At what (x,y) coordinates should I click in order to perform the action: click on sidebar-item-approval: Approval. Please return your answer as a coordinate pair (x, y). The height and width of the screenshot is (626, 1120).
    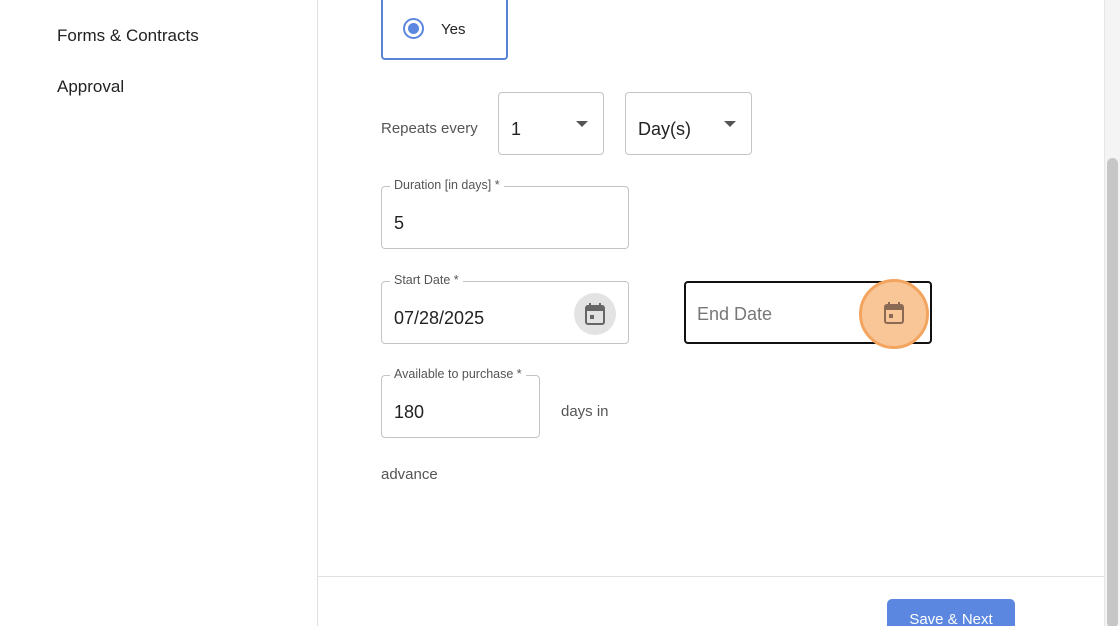
    Looking at the image, I should click on (90, 87).